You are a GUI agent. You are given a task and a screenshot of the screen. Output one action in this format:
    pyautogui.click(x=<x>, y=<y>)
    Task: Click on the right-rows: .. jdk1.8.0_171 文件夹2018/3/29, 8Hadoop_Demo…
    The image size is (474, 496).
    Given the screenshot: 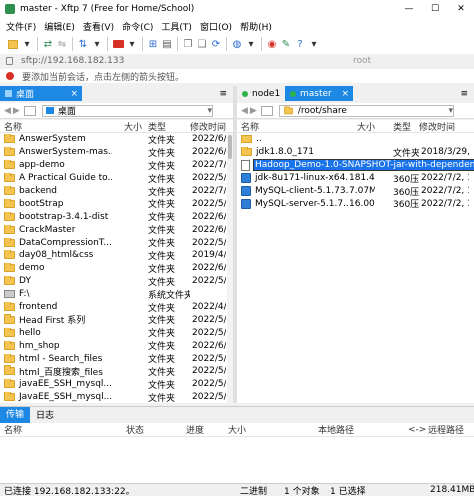 What is the action you would take?
    pyautogui.click(x=355, y=171)
    